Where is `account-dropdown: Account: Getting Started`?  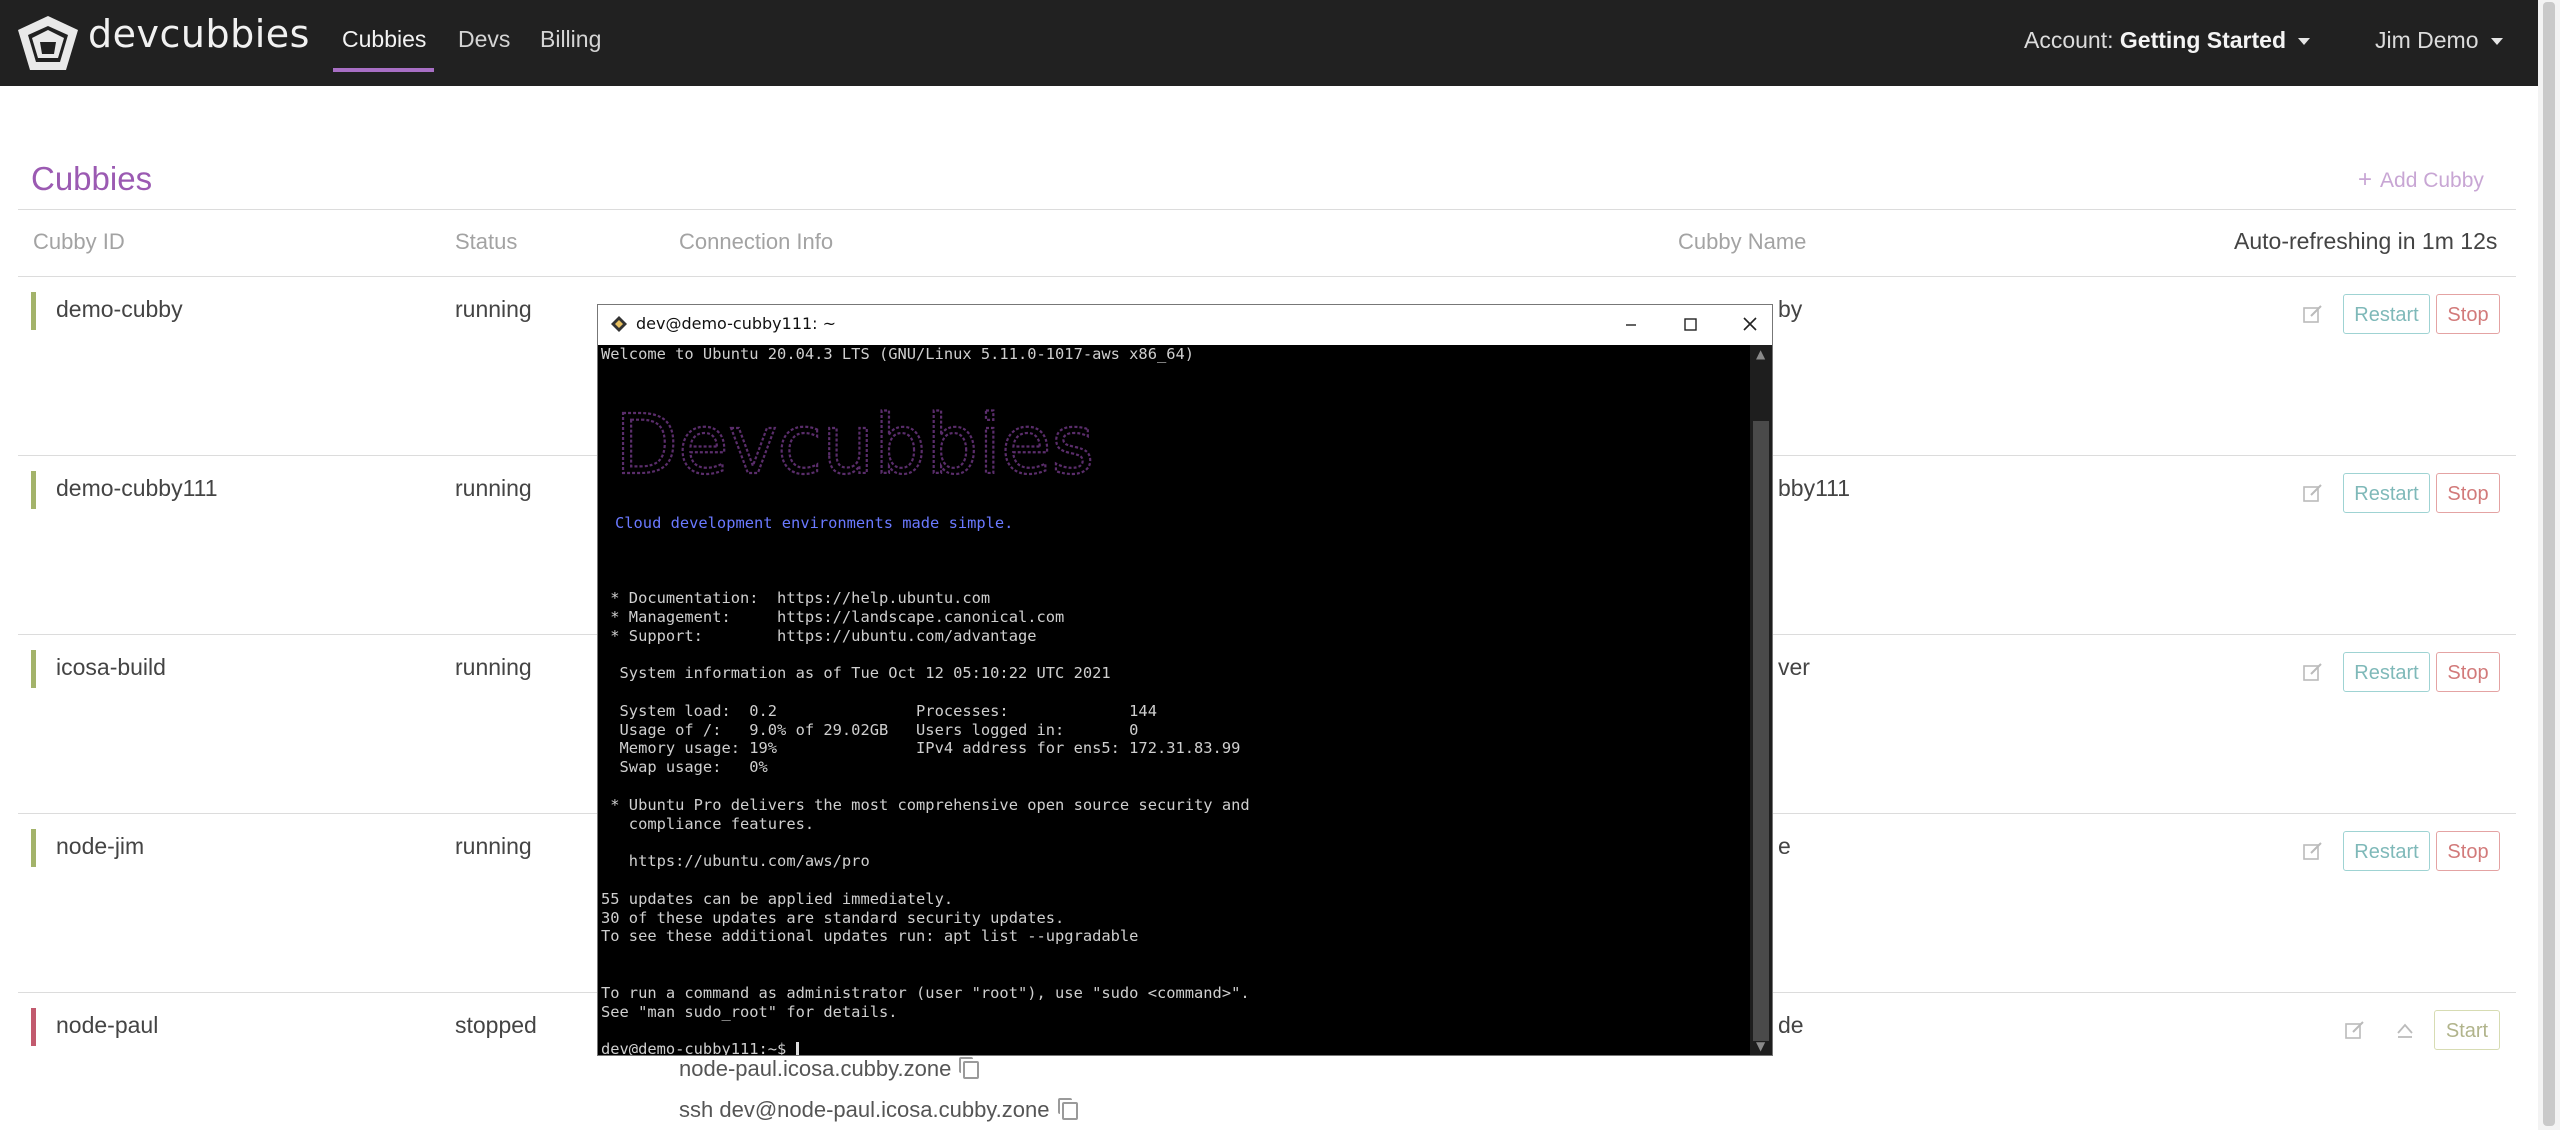 account-dropdown: Account: Getting Started is located at coordinates (2167, 40).